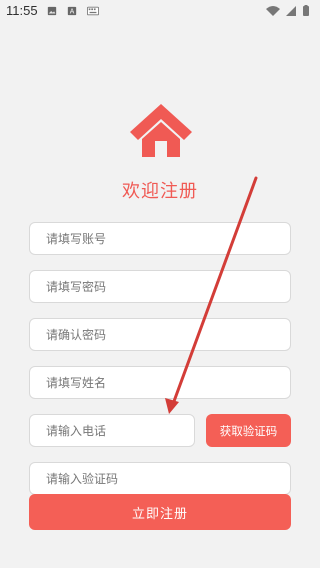 This screenshot has height=568, width=320. I want to click on register-button: 立即注册, so click(160, 512).